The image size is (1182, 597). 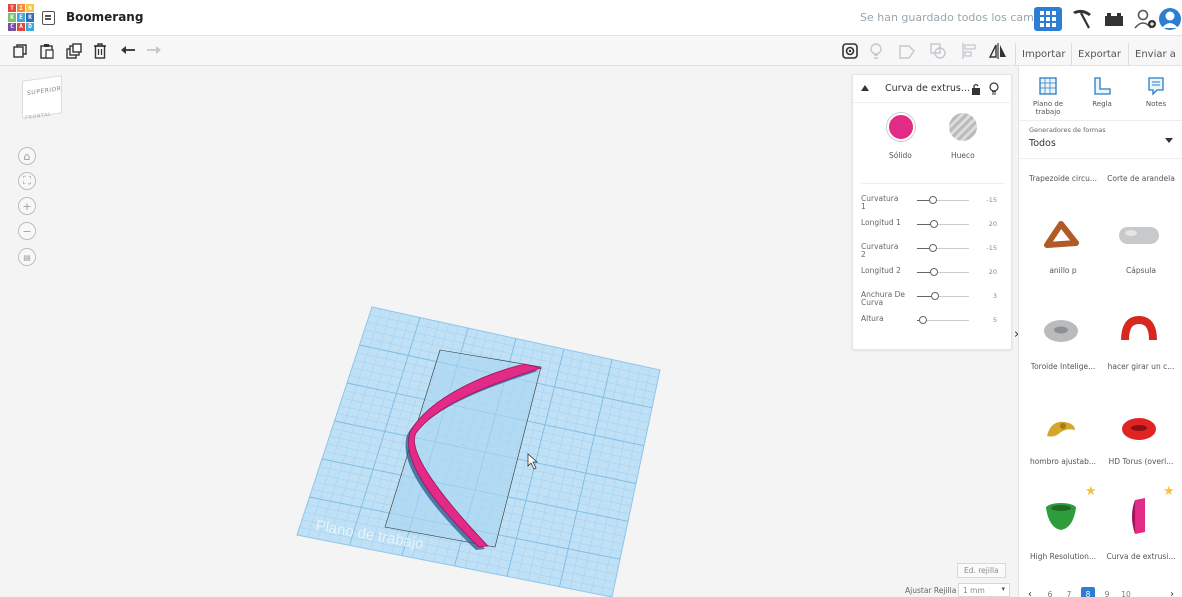 I want to click on copy-button, so click(x=20, y=51).